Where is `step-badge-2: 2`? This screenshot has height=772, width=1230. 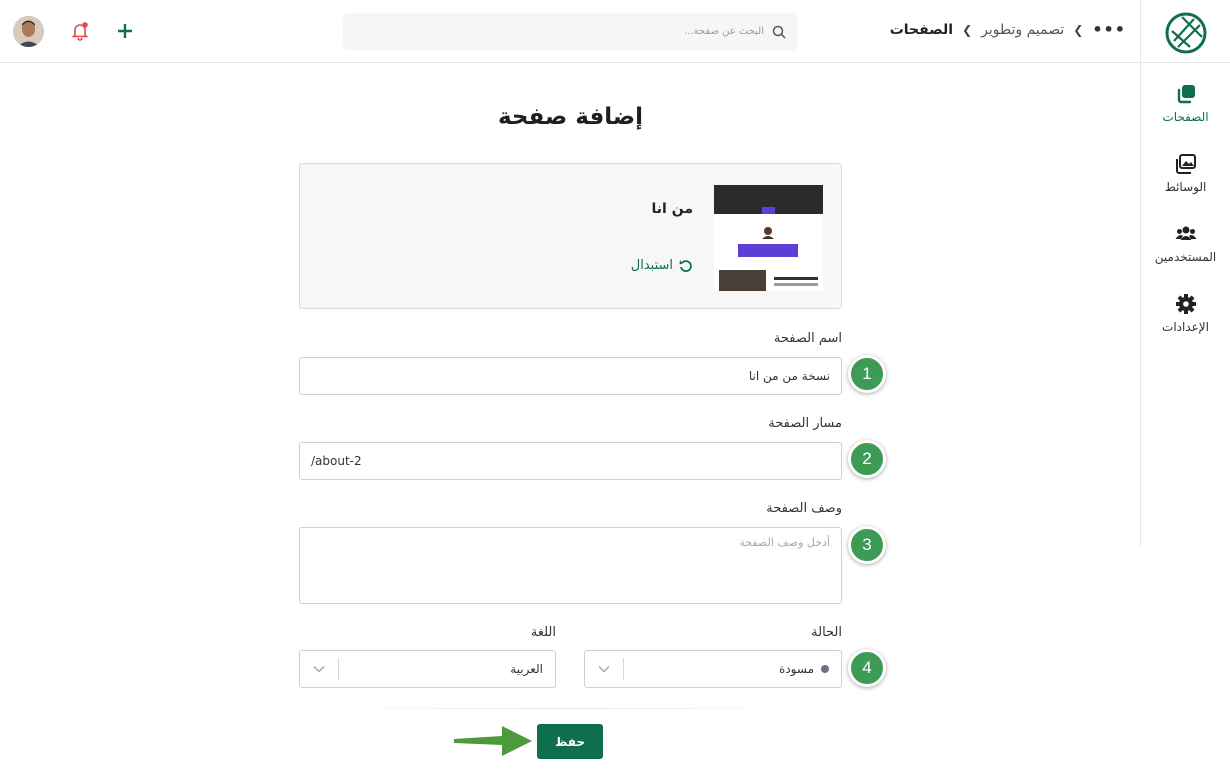 step-badge-2: 2 is located at coordinates (867, 459).